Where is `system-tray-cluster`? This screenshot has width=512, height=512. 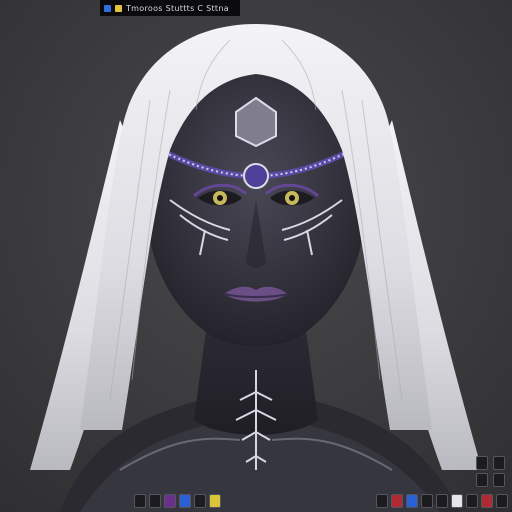
system-tray-cluster is located at coordinates (491, 471).